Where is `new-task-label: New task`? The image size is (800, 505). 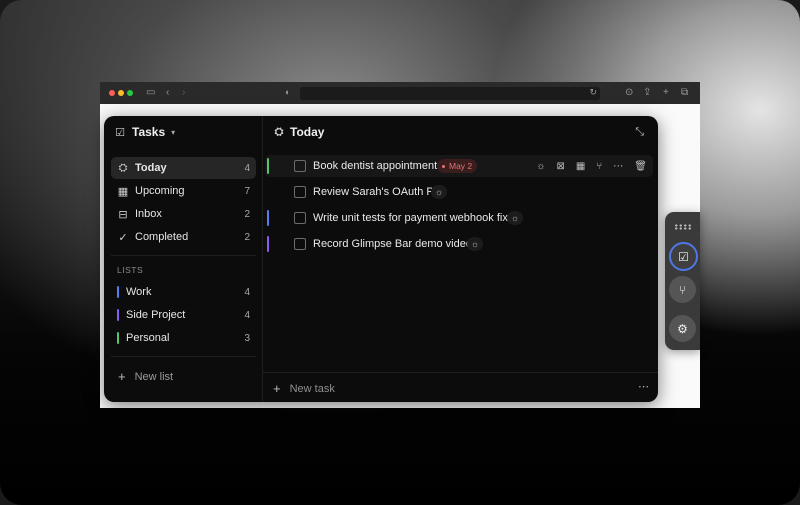
new-task-label: New task is located at coordinates (312, 388).